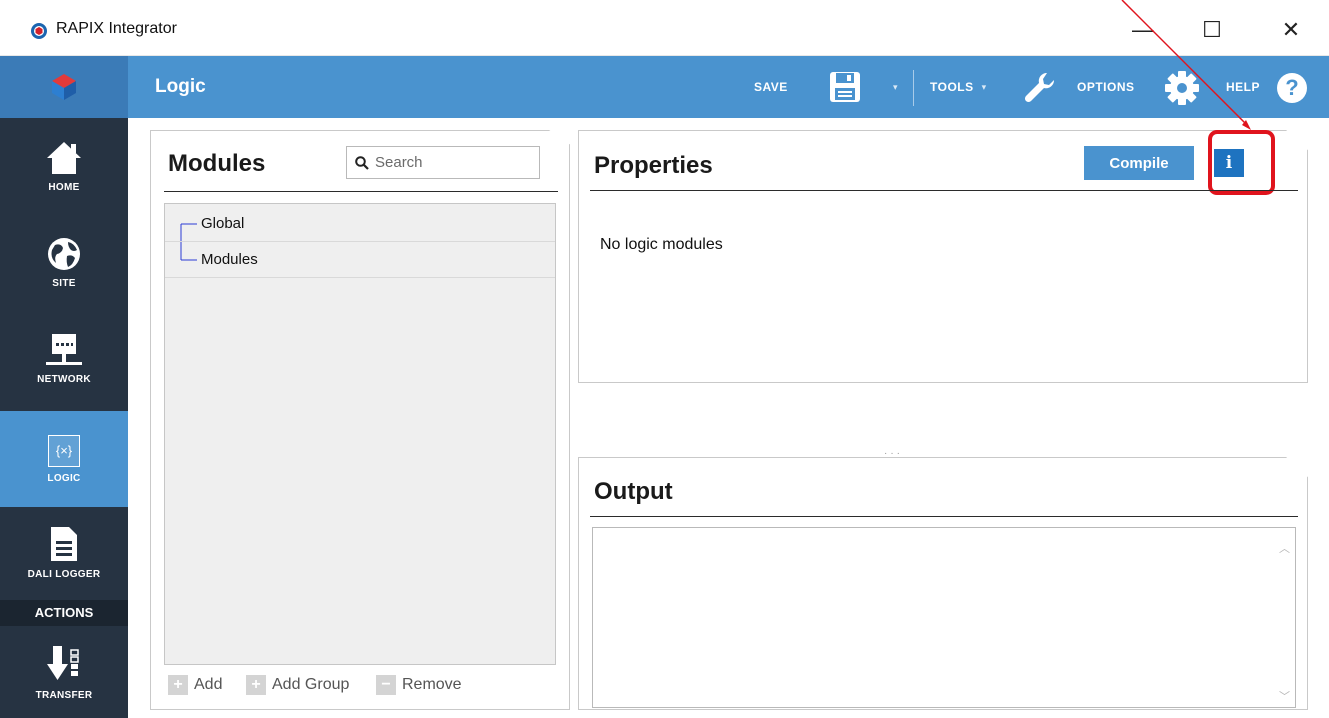  What do you see at coordinates (653, 165) in the screenshot?
I see `properties-title: Properties` at bounding box center [653, 165].